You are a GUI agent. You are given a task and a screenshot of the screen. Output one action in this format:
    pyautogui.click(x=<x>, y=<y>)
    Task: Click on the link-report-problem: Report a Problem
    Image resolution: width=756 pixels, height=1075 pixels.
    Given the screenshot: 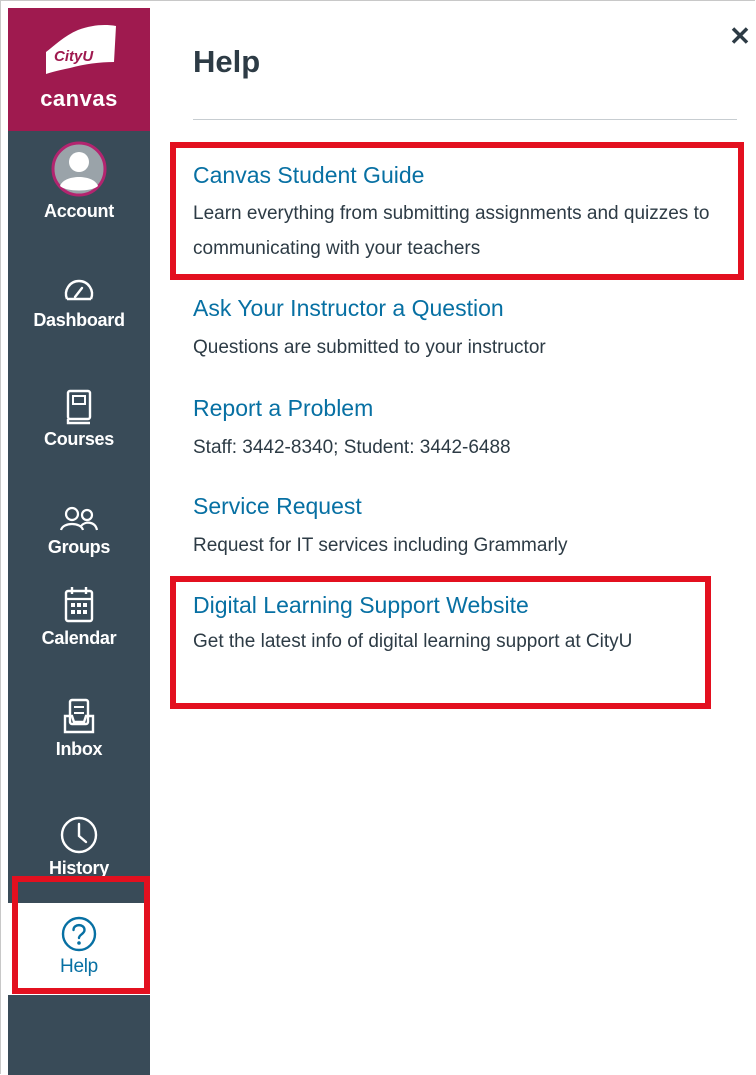 What is the action you would take?
    pyautogui.click(x=283, y=408)
    